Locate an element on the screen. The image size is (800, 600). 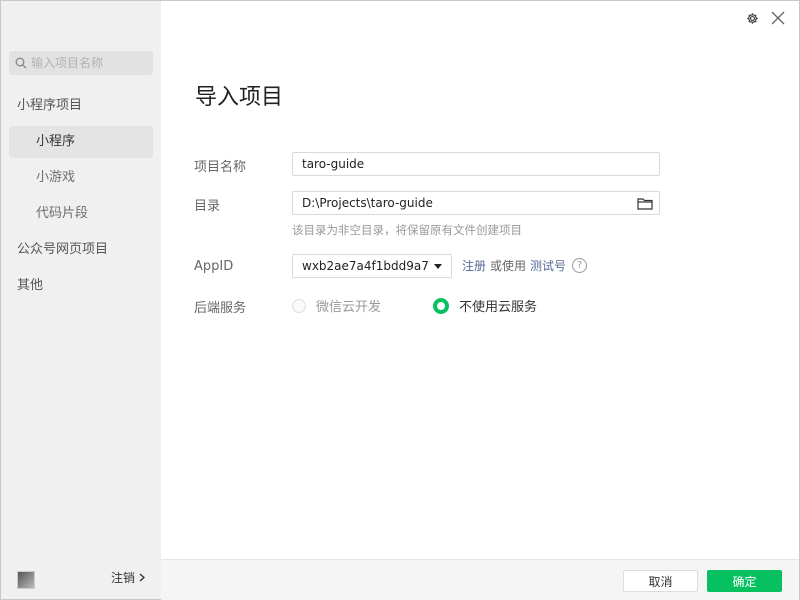
cancel-button: 取消 is located at coordinates (660, 581).